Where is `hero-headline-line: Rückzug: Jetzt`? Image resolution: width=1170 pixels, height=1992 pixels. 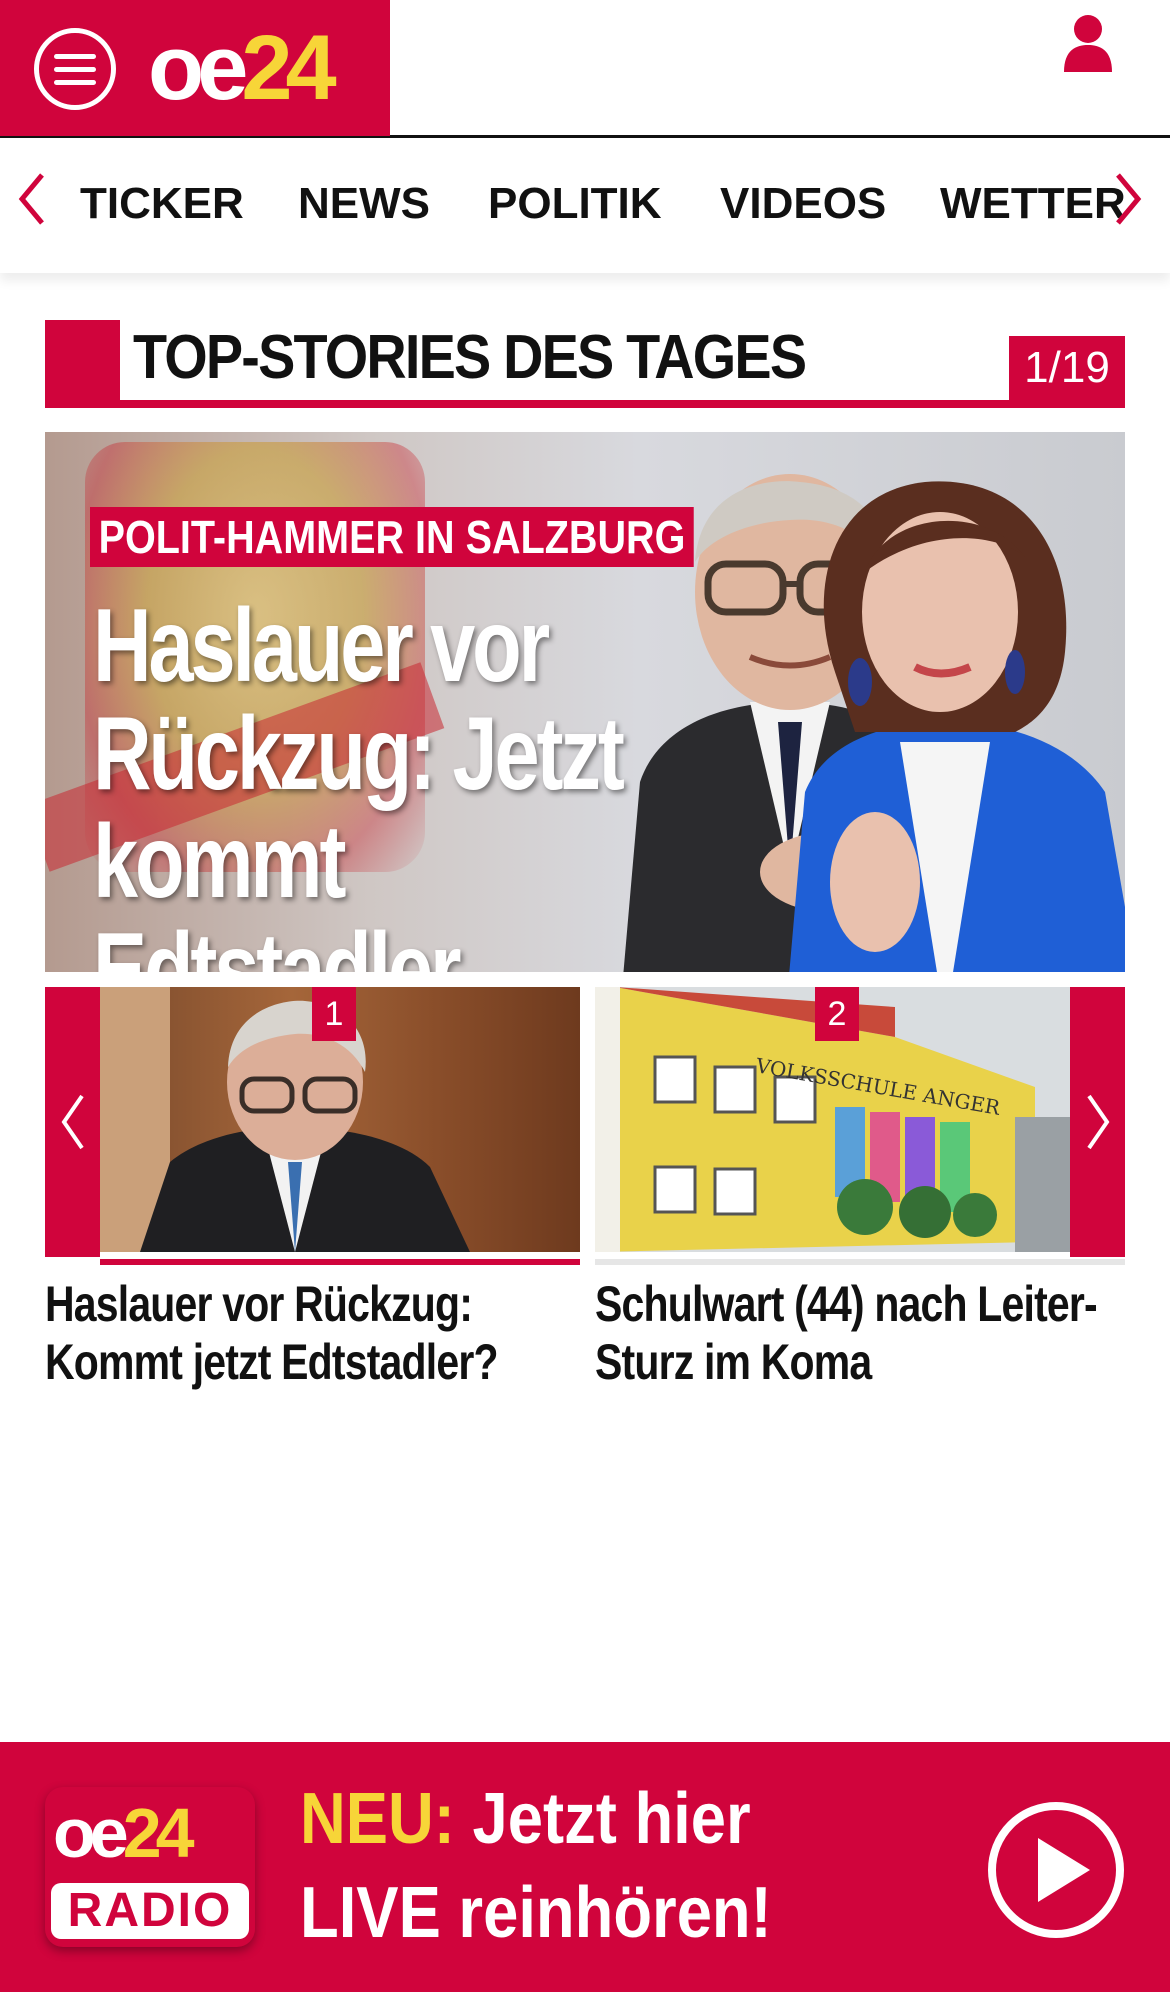 hero-headline-line: Rückzug: Jetzt is located at coordinates (359, 754).